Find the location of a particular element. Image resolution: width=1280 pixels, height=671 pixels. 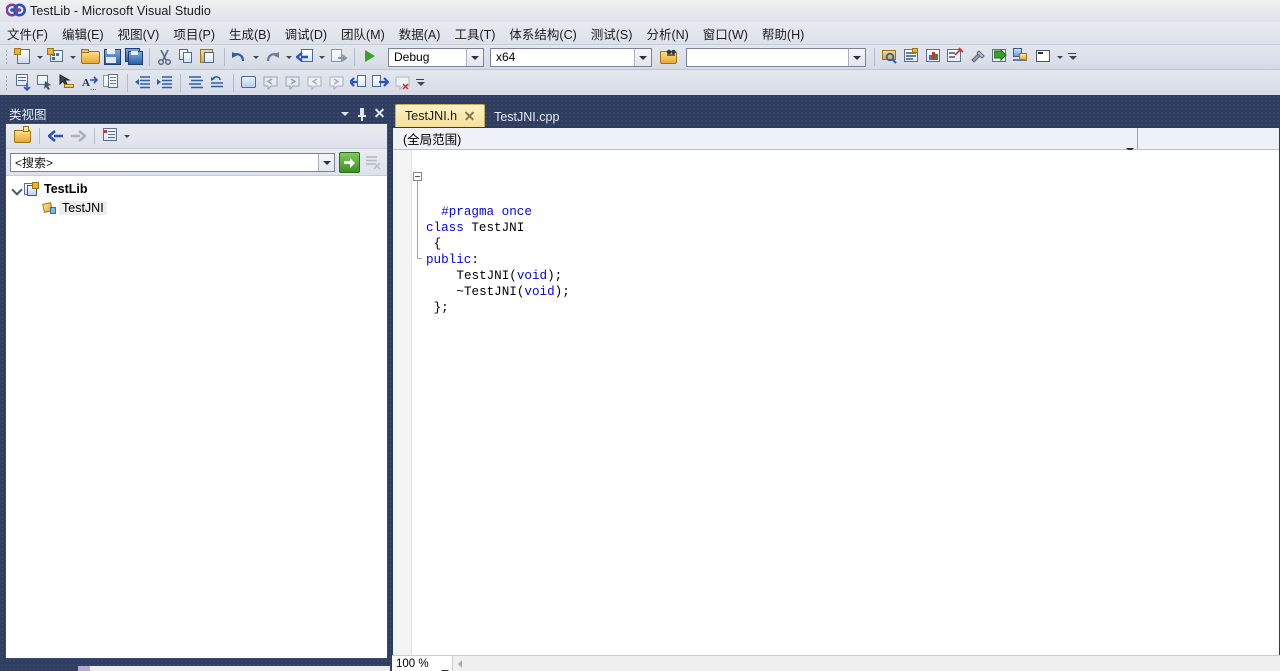

start-debug-icon is located at coordinates (370, 57).